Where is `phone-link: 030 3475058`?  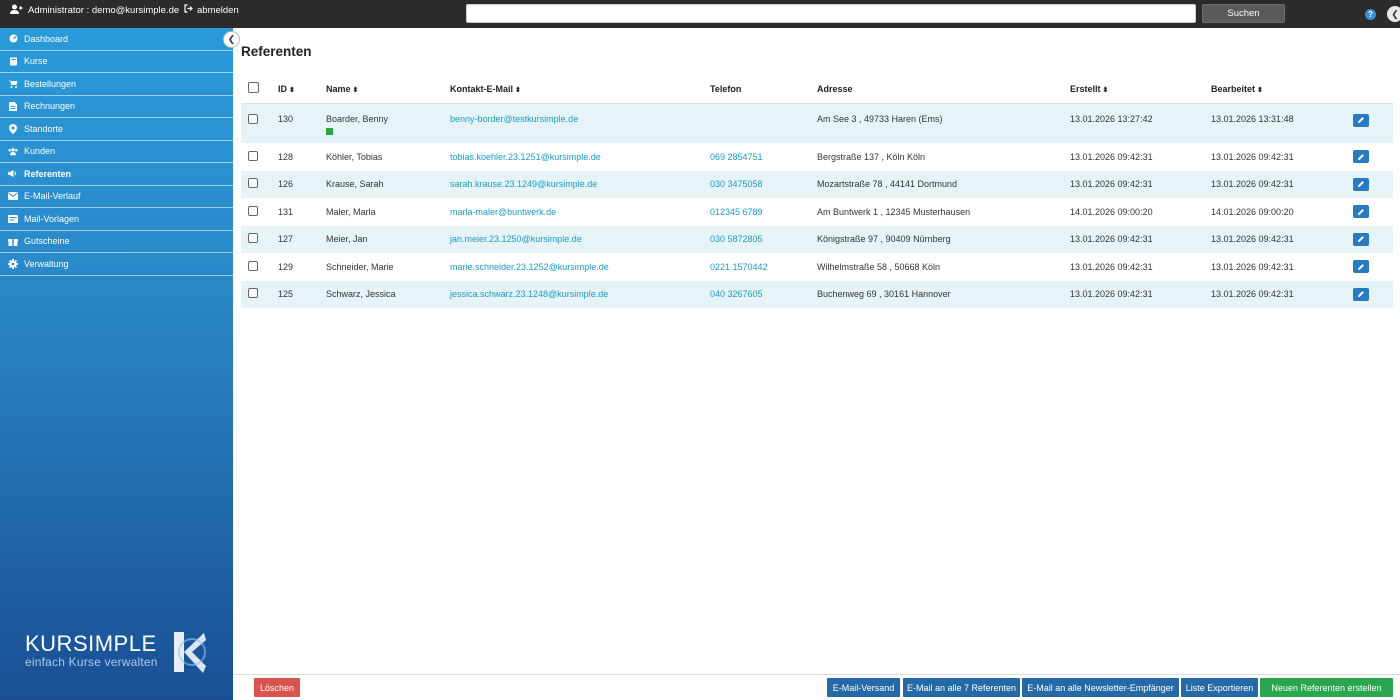 phone-link: 030 3475058 is located at coordinates (736, 184).